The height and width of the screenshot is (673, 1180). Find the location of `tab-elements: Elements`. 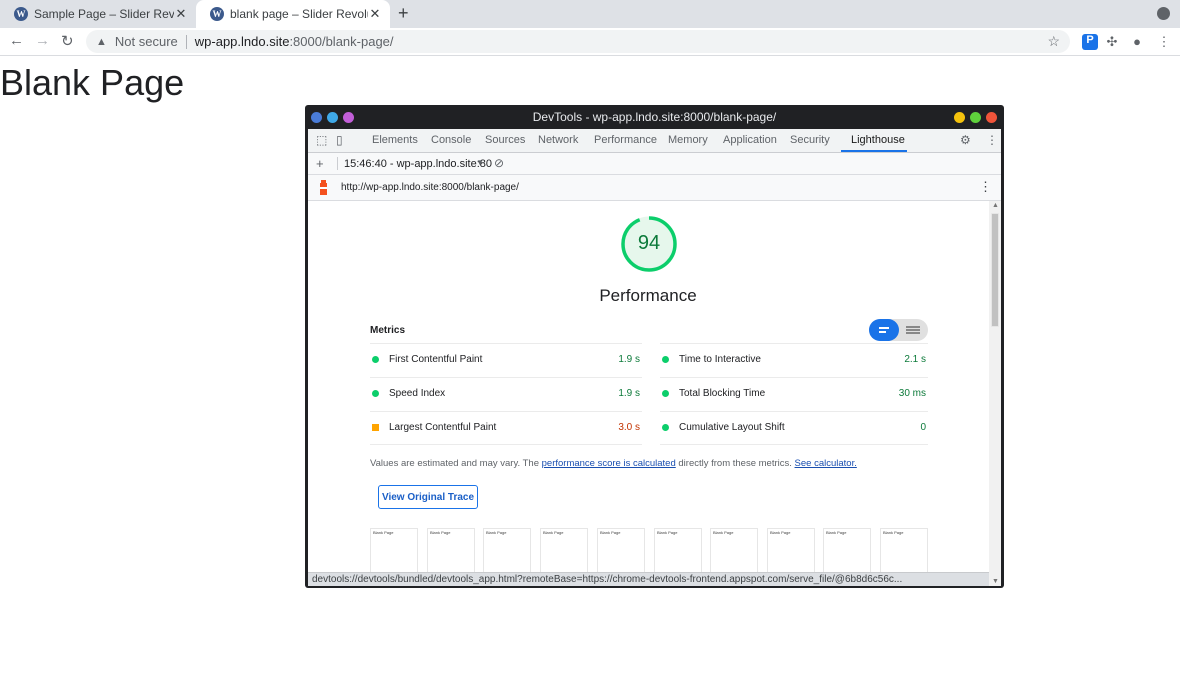

tab-elements: Elements is located at coordinates (395, 140).